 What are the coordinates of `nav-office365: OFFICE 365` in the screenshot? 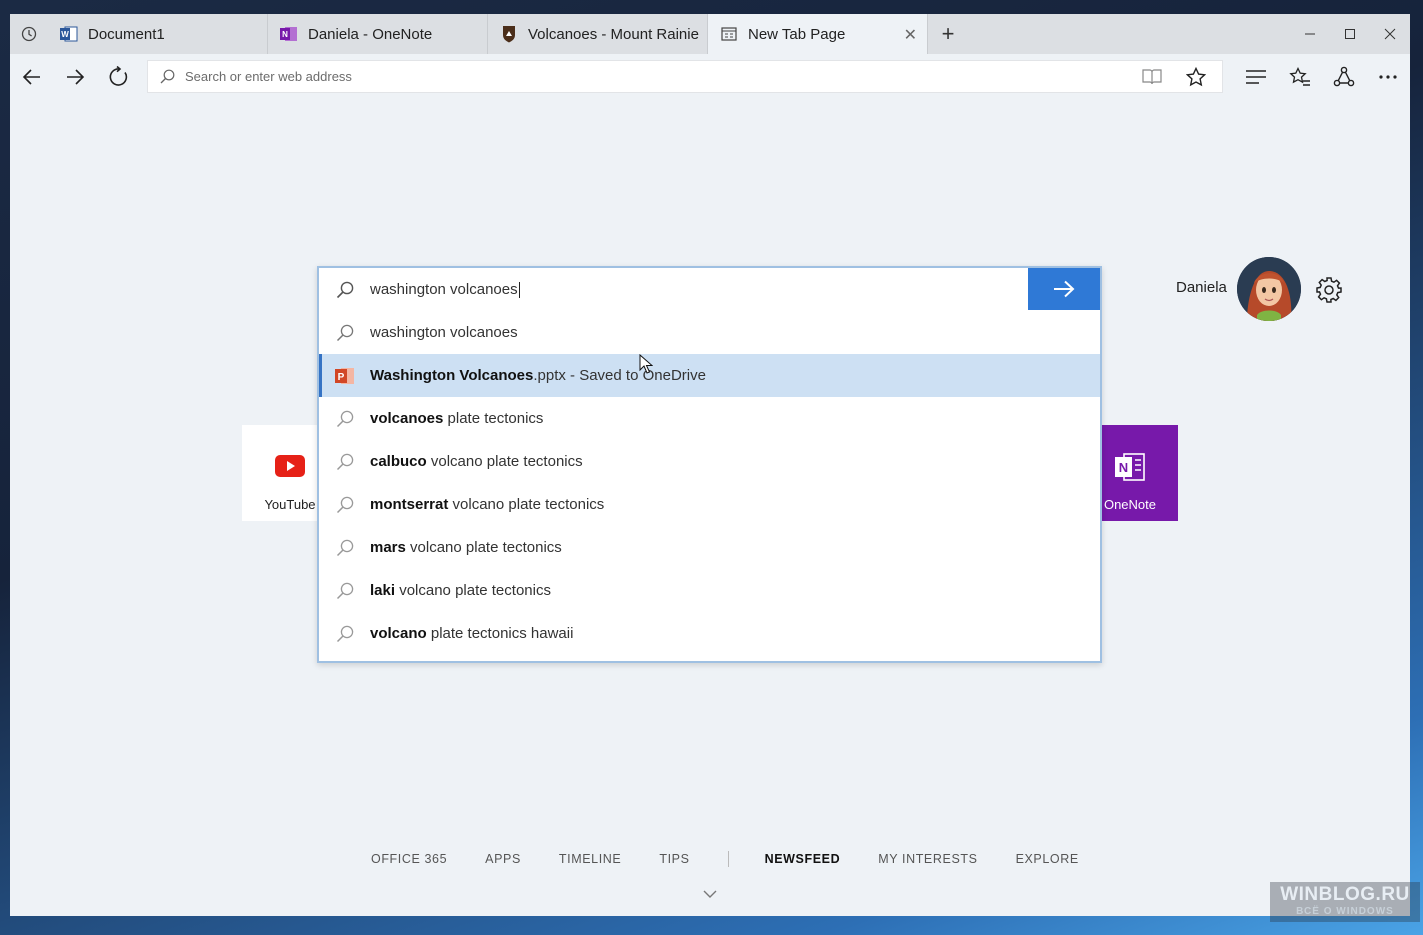 It's located at (409, 859).